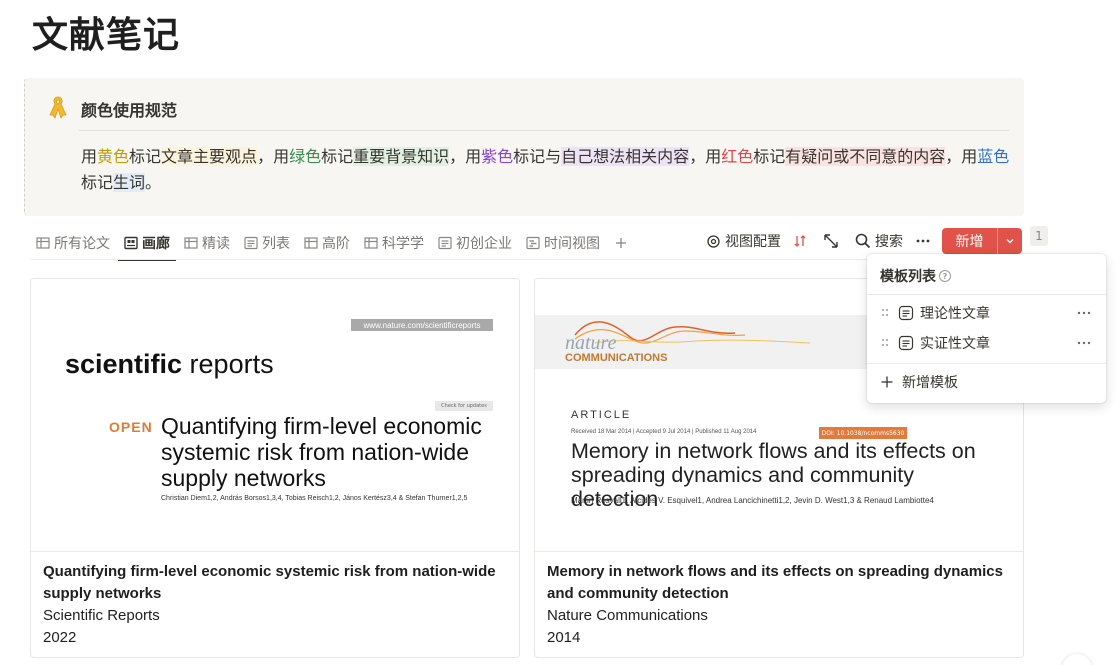 Image resolution: width=1120 pixels, height=665 pixels. I want to click on chevron-down-icon, so click(1010, 241).